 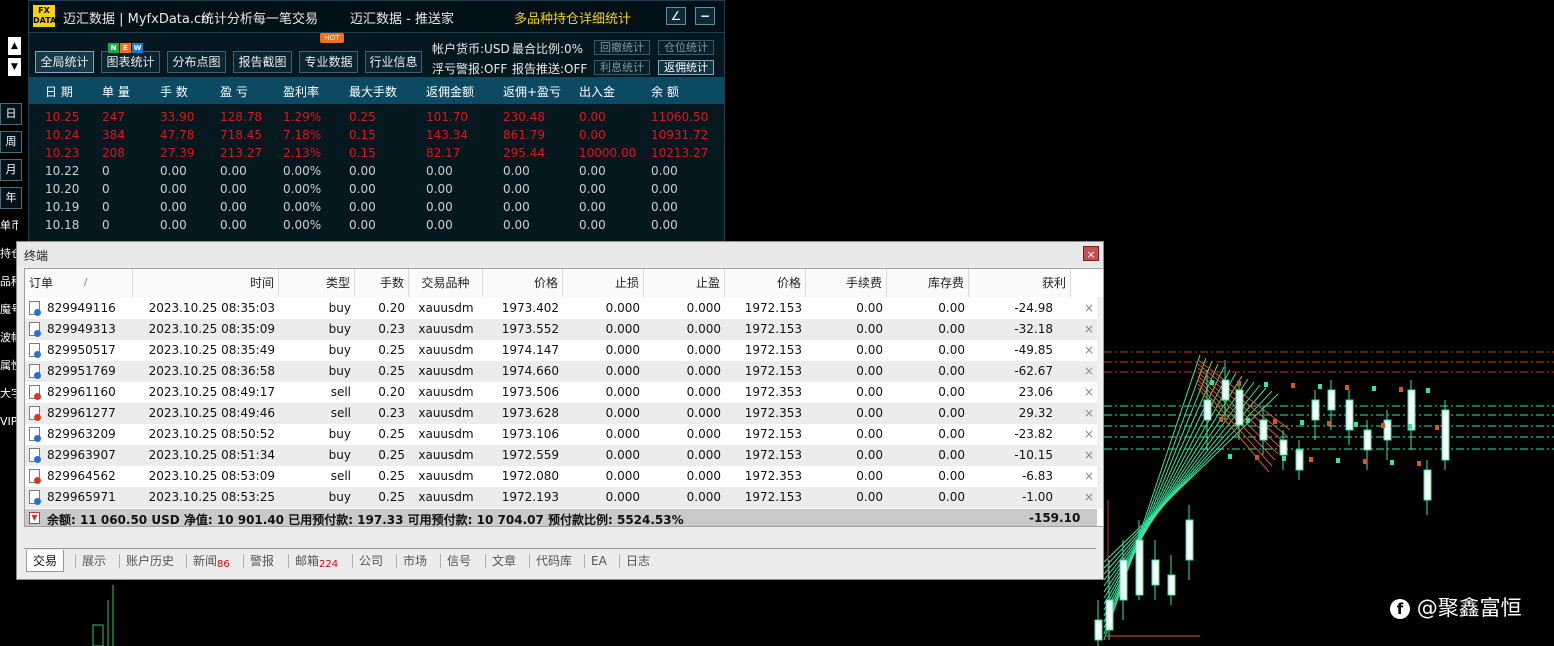 What do you see at coordinates (79, 283) in the screenshot?
I see `grid-col-header: 订单` at bounding box center [79, 283].